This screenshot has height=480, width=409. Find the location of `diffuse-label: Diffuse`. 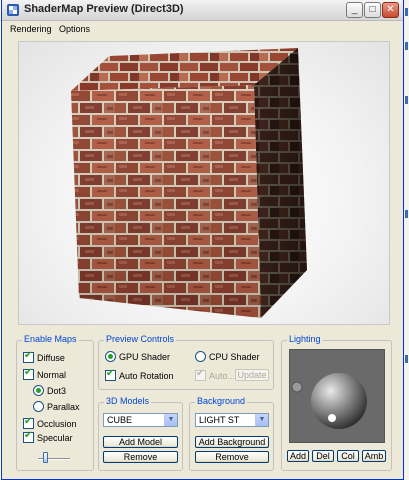

diffuse-label: Diffuse is located at coordinates (51, 357).